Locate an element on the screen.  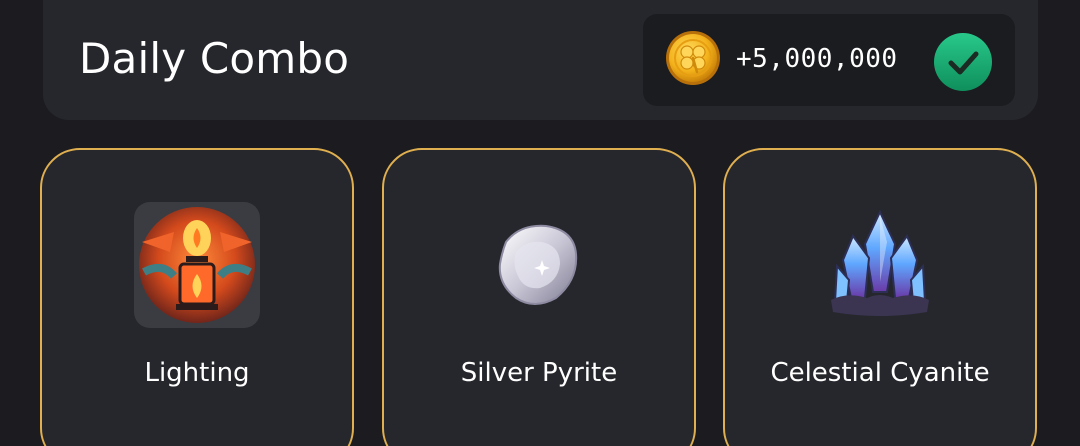
reward-amount: +5,000,000 is located at coordinates (817, 59).